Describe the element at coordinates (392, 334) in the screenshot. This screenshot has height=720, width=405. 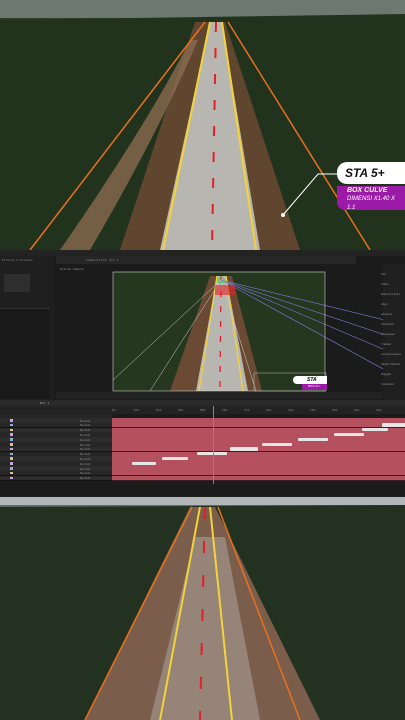
I see `right-panel-item: Paragraph` at that location.